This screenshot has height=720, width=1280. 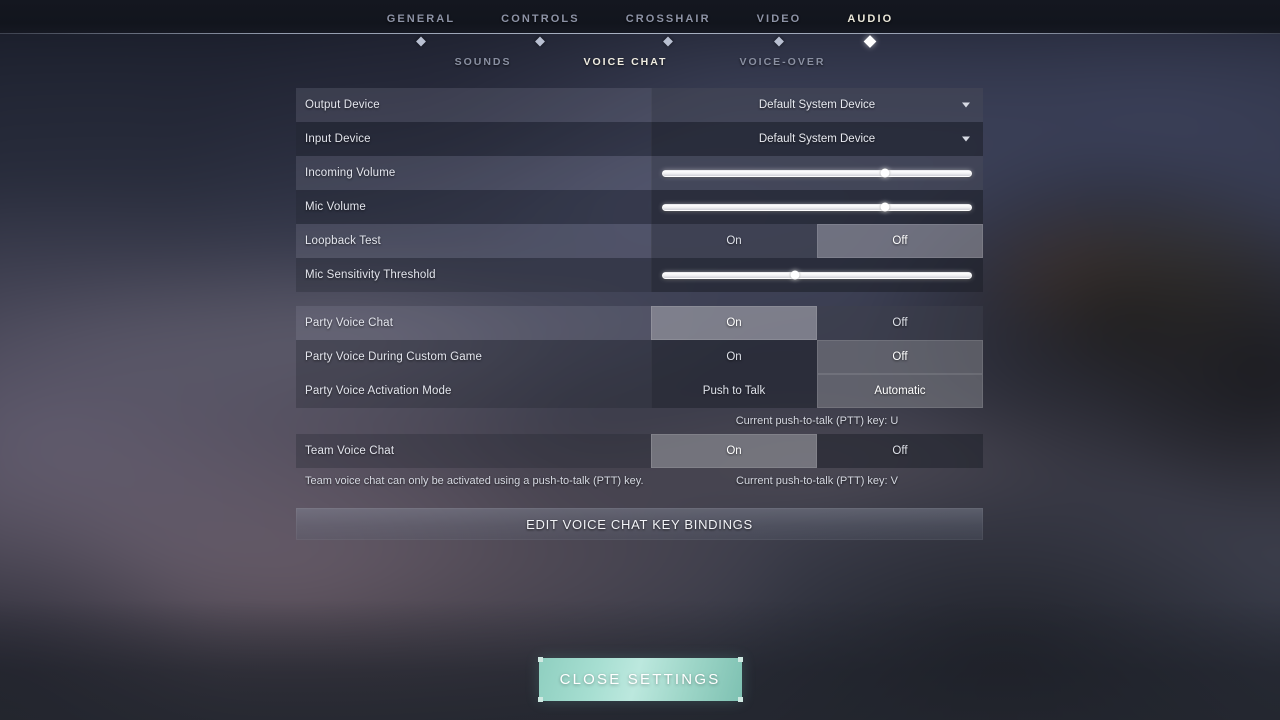 I want to click on row-loopback-test-label: Loopback Test, so click(x=343, y=241).